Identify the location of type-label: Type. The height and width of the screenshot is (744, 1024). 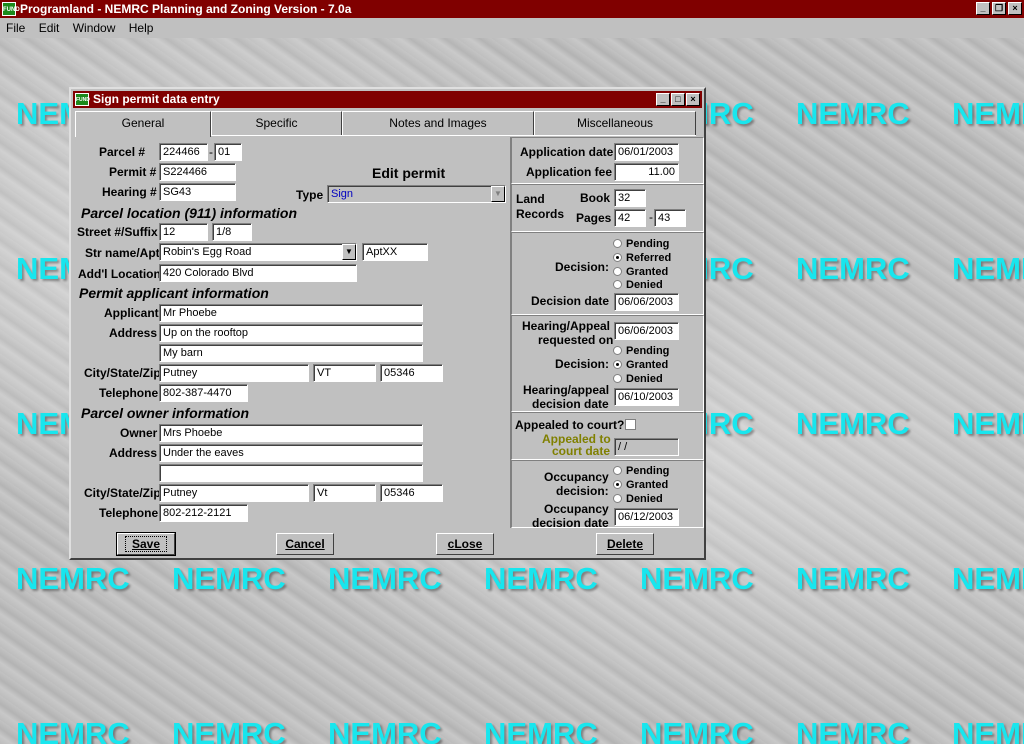
(310, 195).